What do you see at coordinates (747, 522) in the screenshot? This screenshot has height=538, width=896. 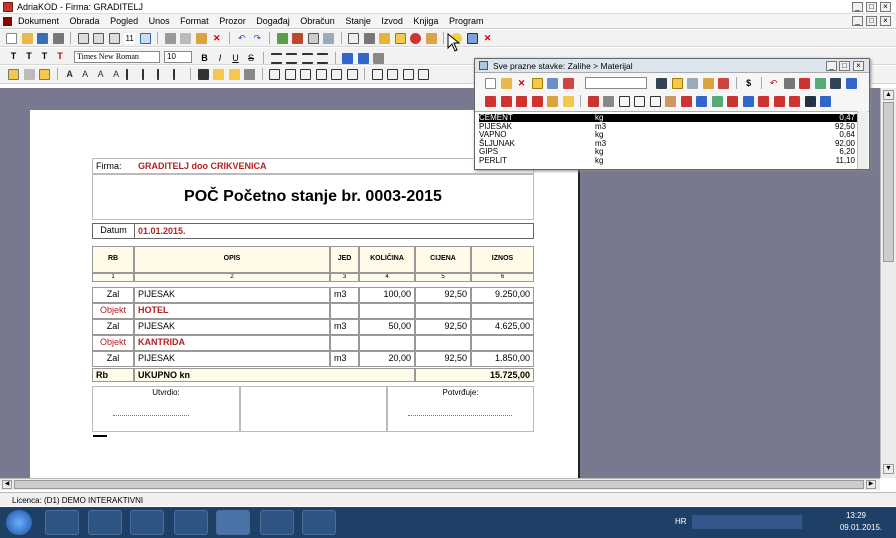 I see `tray-icons` at bounding box center [747, 522].